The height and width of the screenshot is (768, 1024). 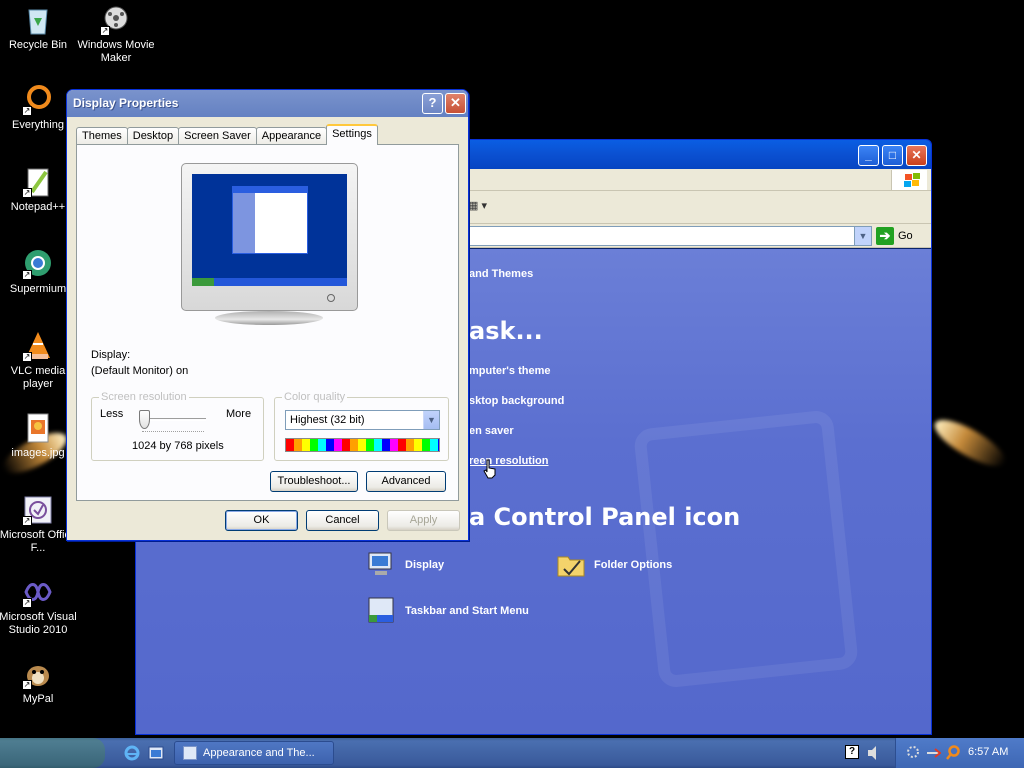 I want to click on movie-maker-icon: ↗, so click(x=116, y=20).